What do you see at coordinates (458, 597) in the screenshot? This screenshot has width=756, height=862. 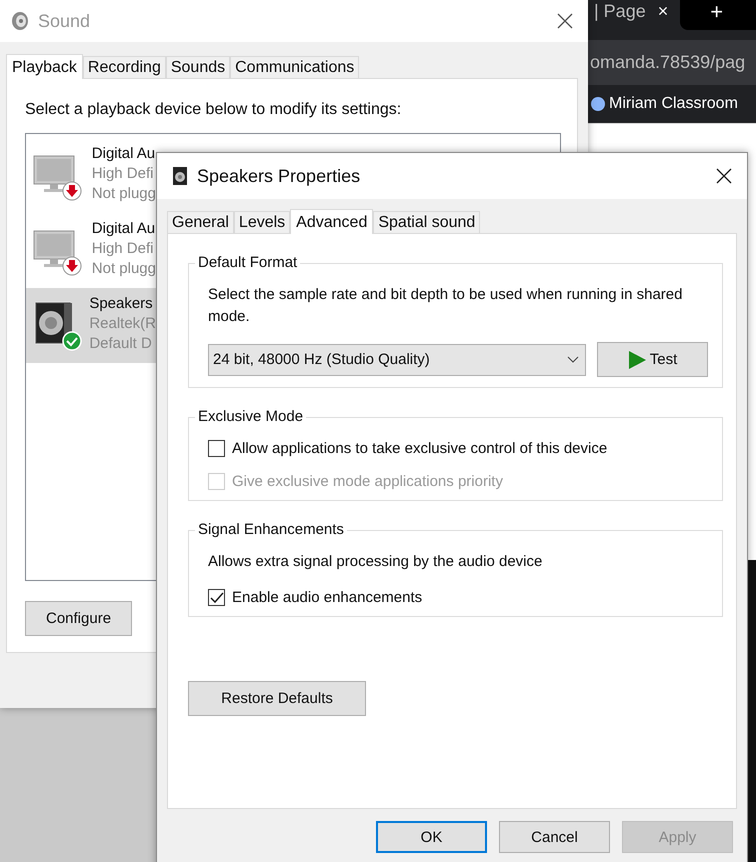 I see `checkbox: Enable audio enhancements` at bounding box center [458, 597].